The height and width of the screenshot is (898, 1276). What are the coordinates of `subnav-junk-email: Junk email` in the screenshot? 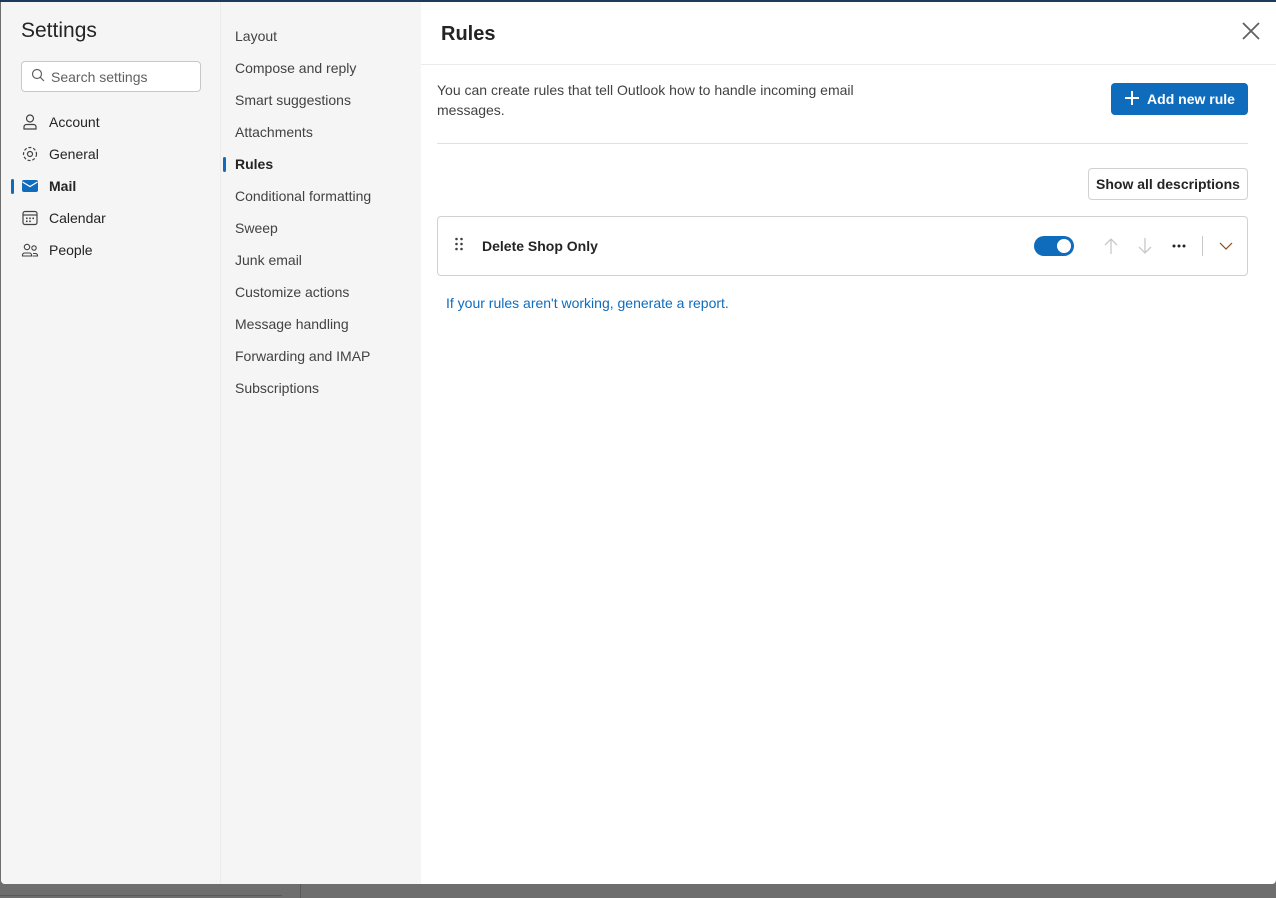 It's located at (321, 260).